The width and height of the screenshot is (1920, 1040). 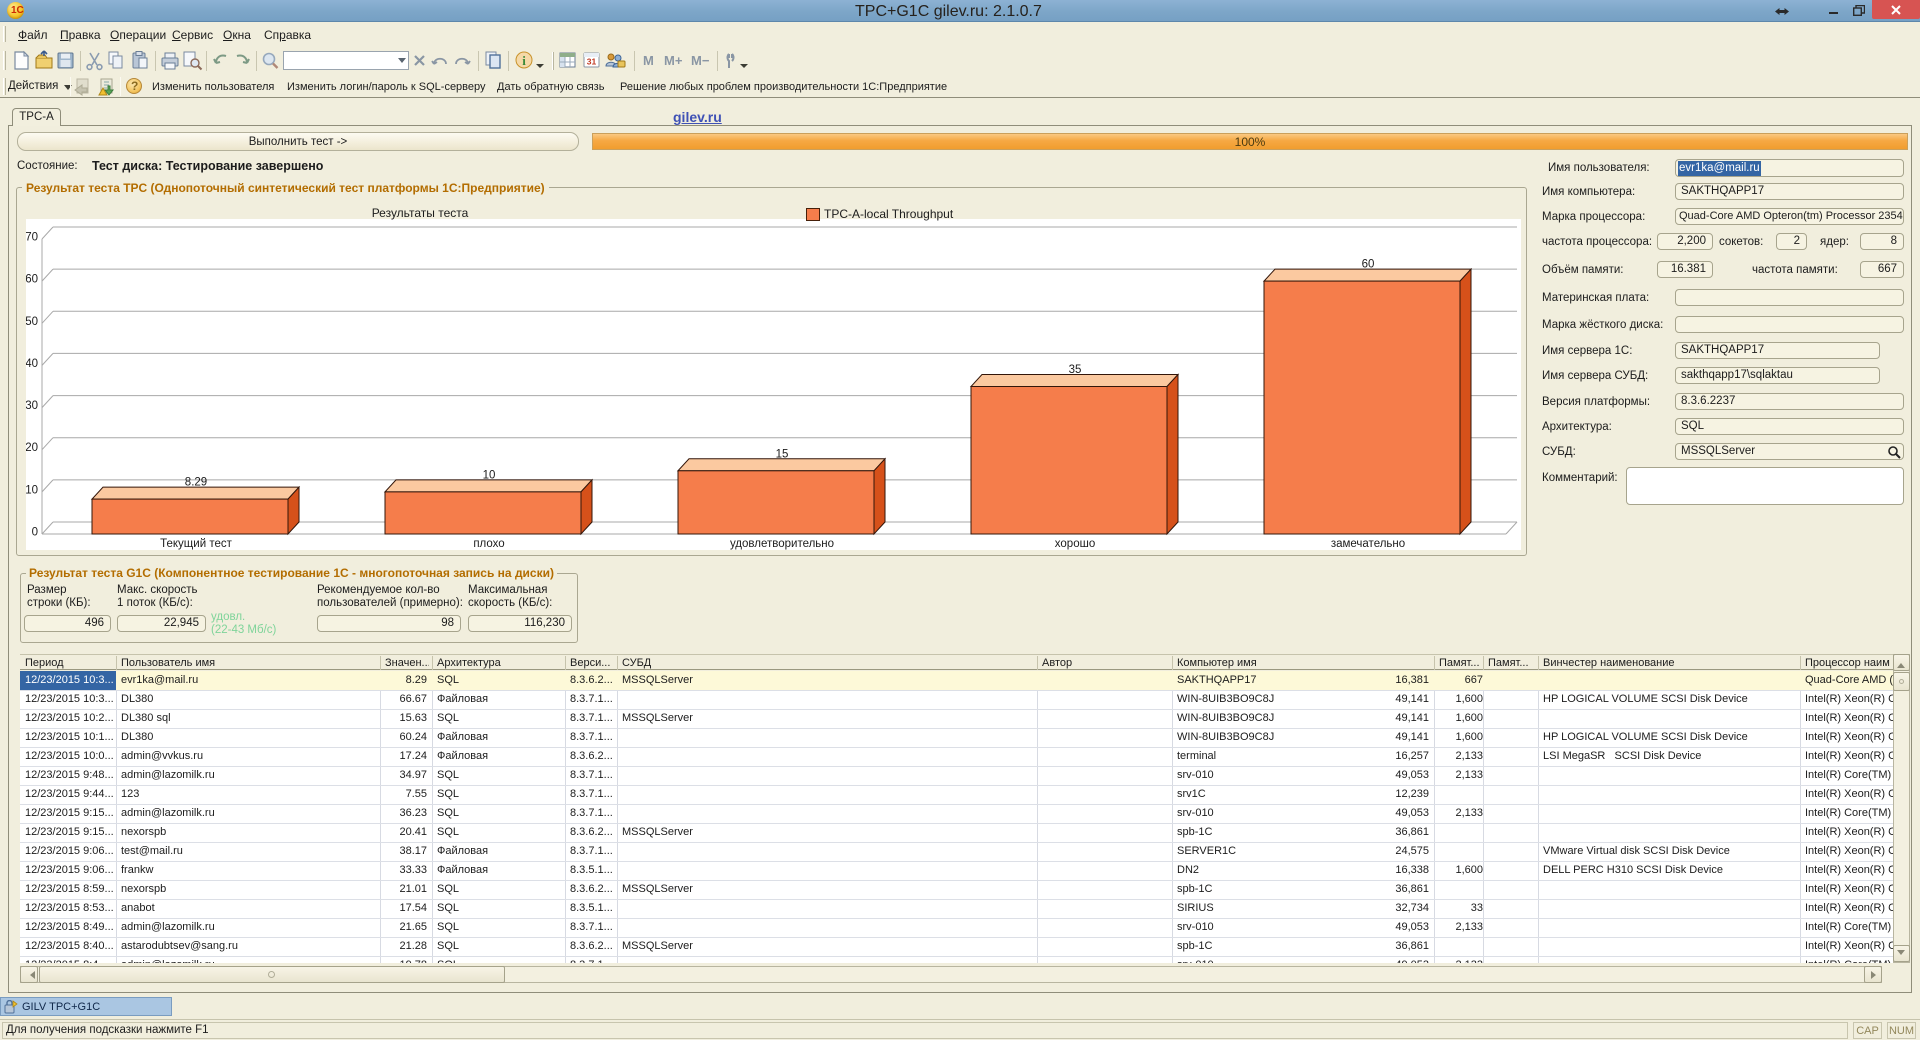 What do you see at coordinates (1075, 370) in the screenshot?
I see `svg-text: 35` at bounding box center [1075, 370].